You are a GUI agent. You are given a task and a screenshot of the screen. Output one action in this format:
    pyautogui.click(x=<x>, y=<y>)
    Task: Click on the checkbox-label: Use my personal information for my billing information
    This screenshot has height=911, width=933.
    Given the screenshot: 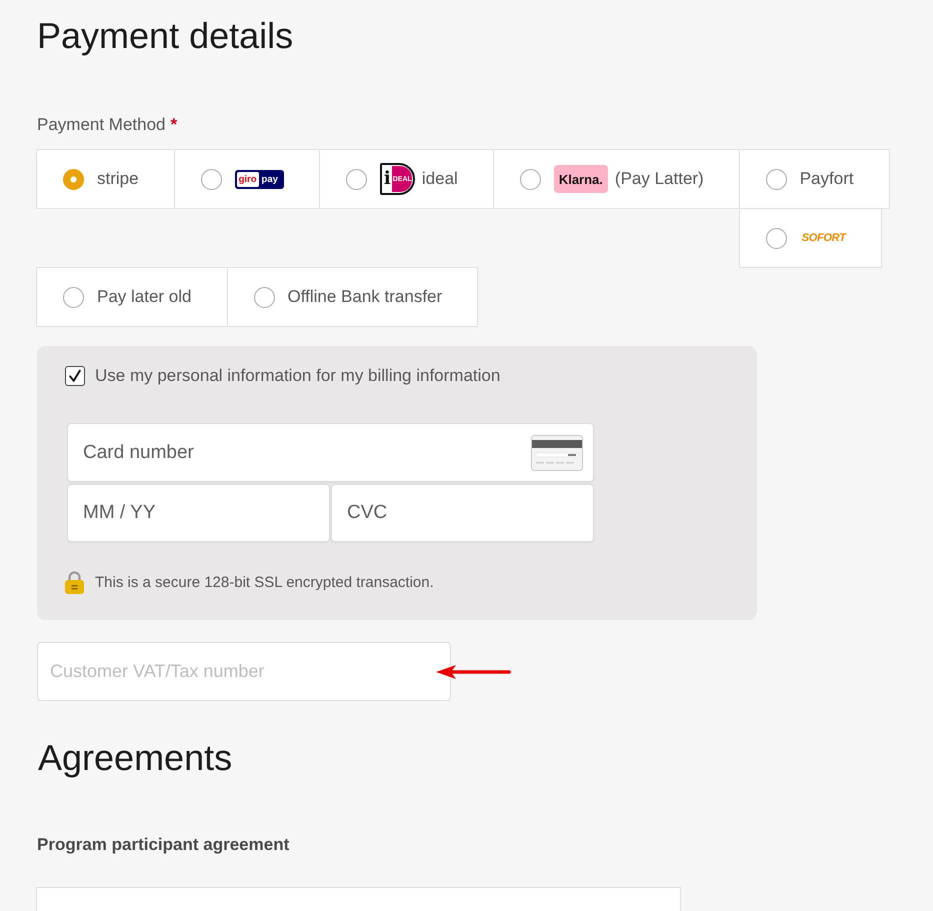 What is the action you would take?
    pyautogui.click(x=297, y=376)
    